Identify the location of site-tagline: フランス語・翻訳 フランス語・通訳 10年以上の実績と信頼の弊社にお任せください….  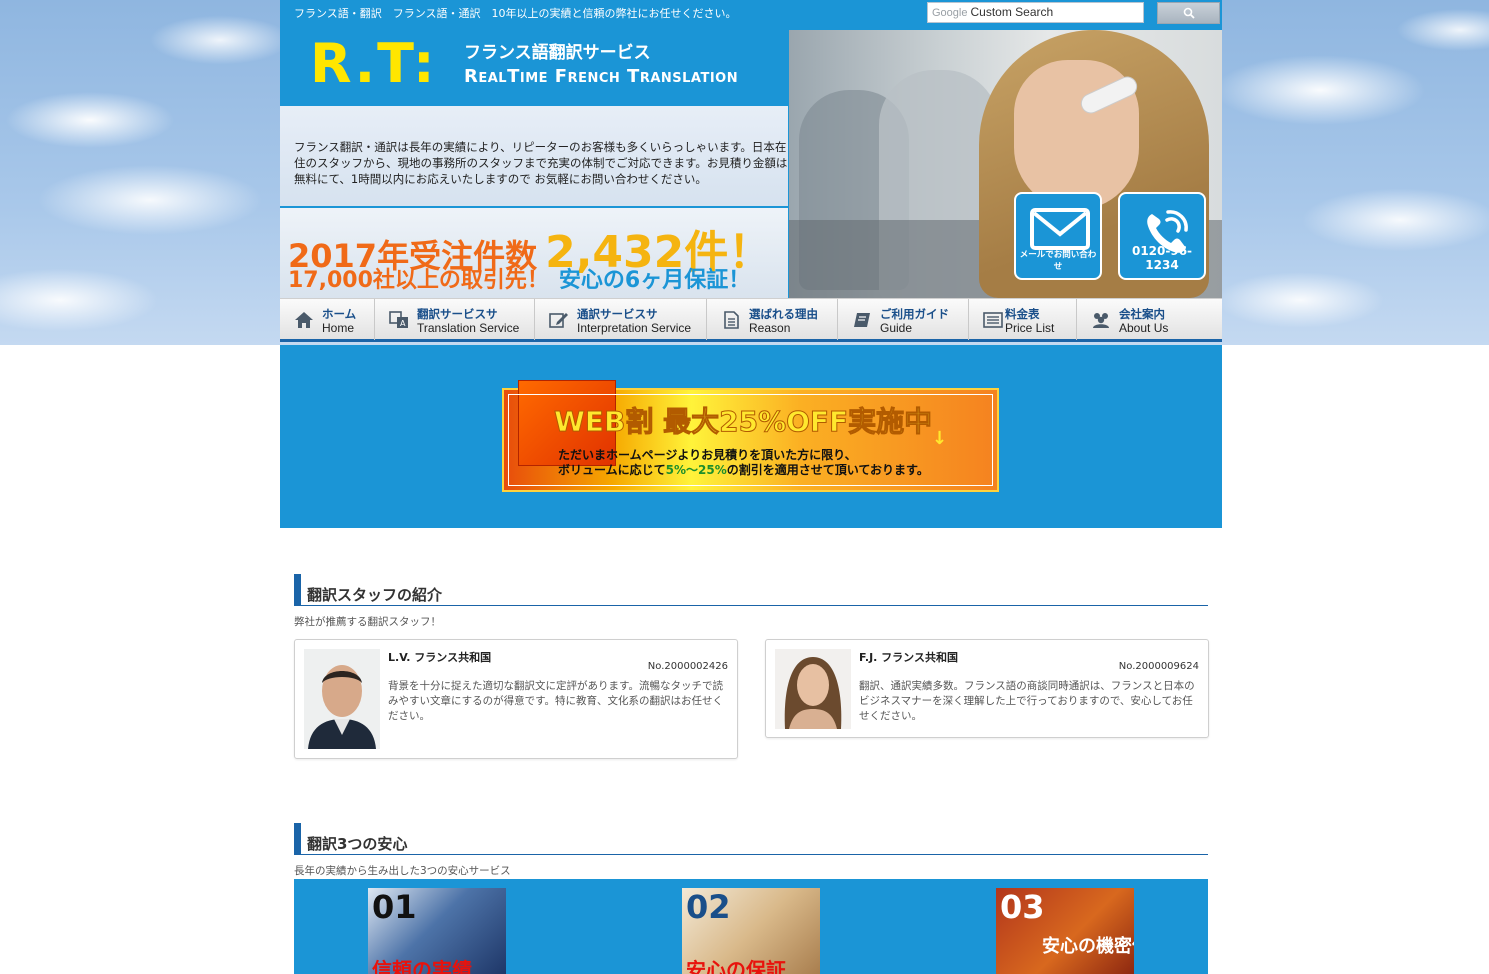
(515, 13).